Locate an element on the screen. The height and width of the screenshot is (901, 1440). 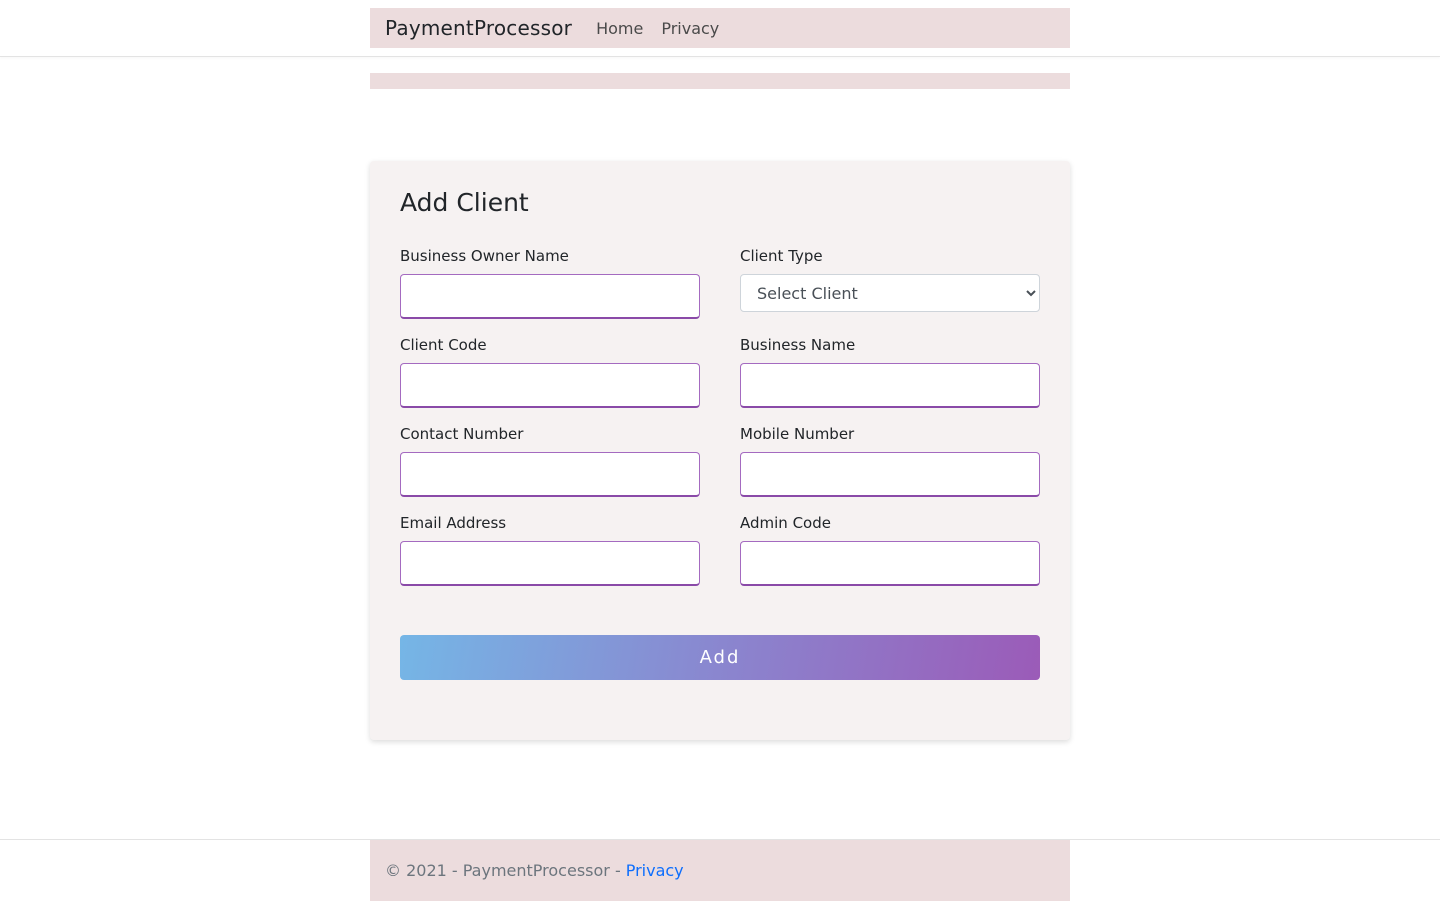
email-address-label: Email Address is located at coordinates (453, 523).